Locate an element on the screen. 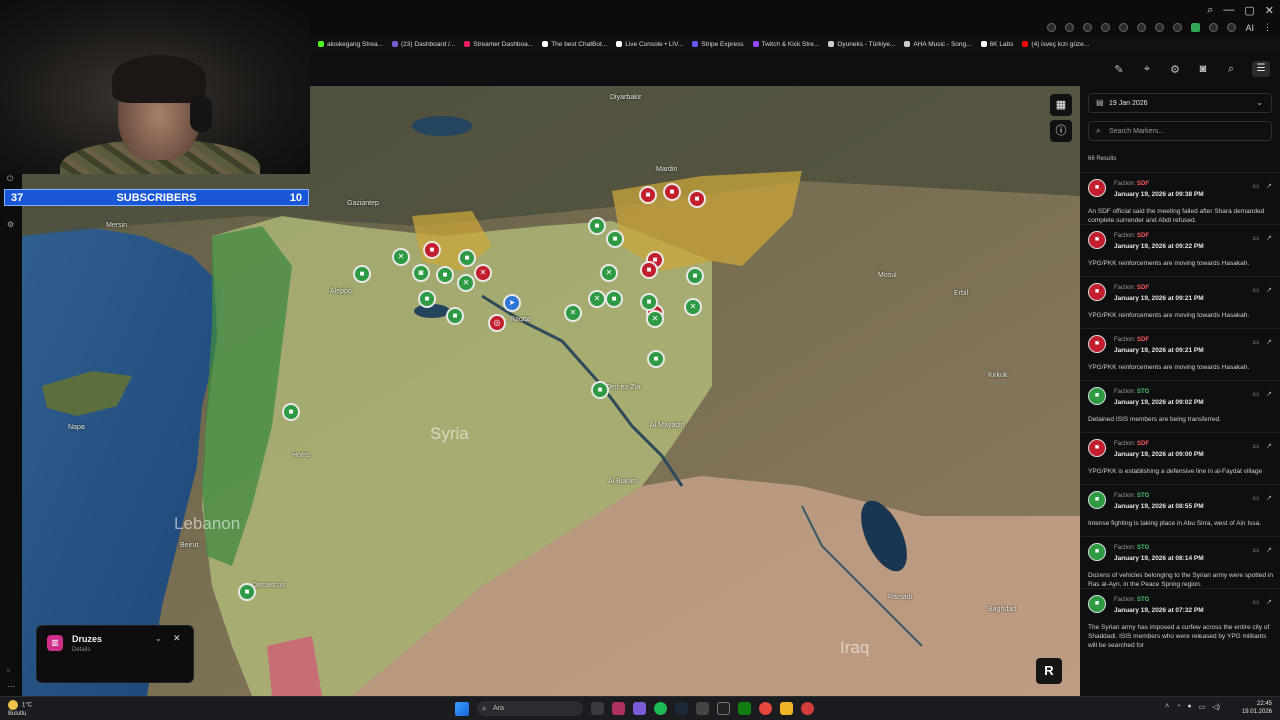  chevron-up-icon: ˄ is located at coordinates (1167, 707).